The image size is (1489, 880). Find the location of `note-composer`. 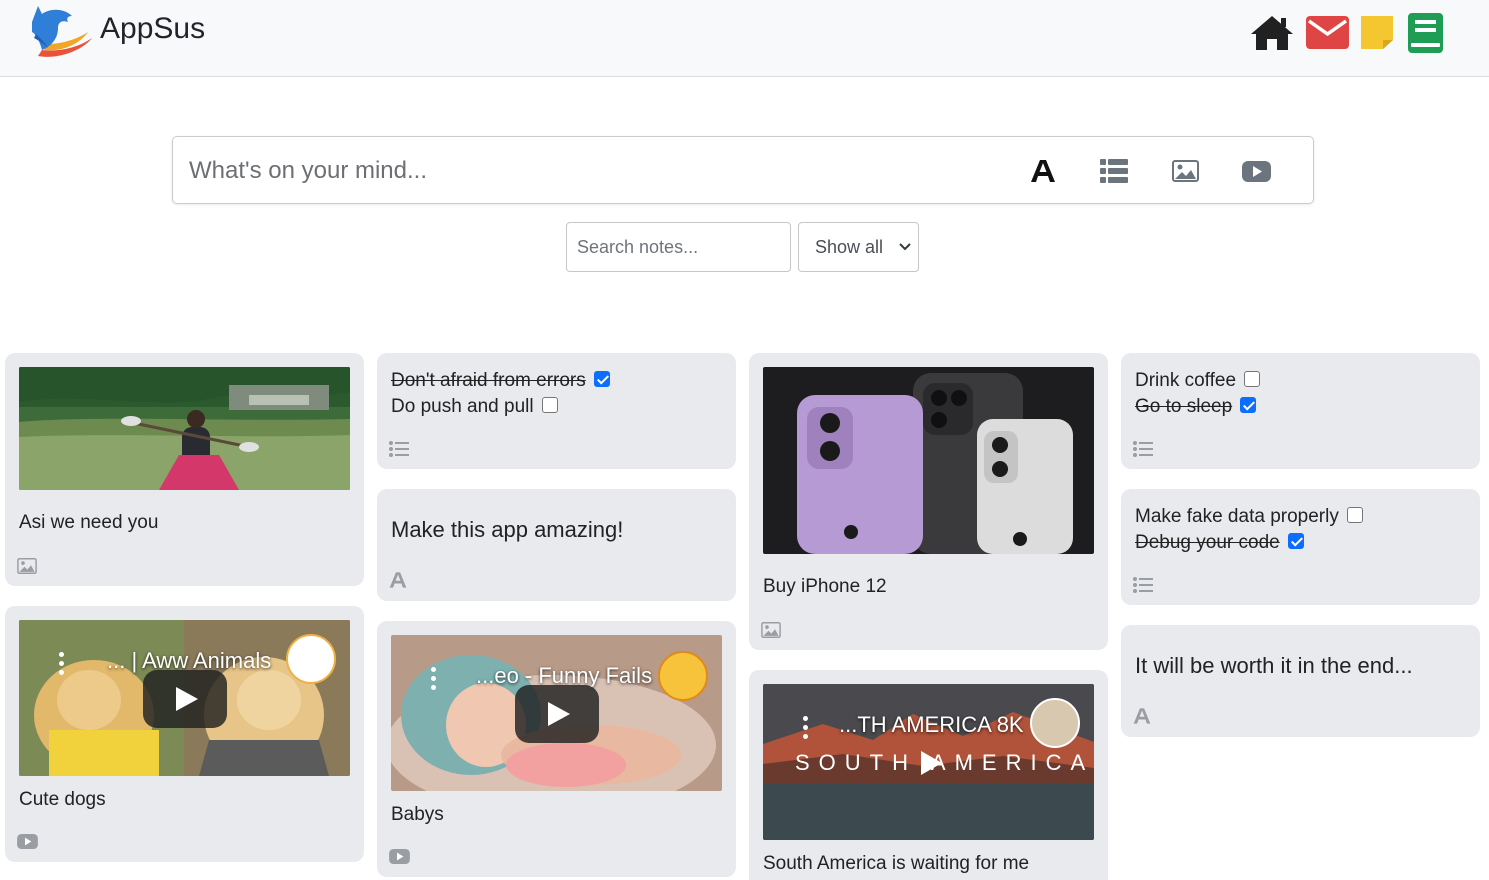

note-composer is located at coordinates (743, 170).